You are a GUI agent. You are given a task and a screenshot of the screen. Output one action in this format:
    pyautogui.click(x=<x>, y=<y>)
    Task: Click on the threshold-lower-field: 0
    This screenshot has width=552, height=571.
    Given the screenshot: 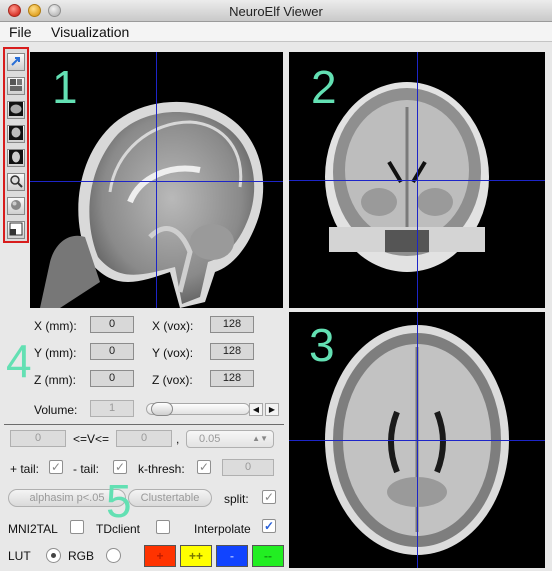 What is the action you would take?
    pyautogui.click(x=38, y=438)
    